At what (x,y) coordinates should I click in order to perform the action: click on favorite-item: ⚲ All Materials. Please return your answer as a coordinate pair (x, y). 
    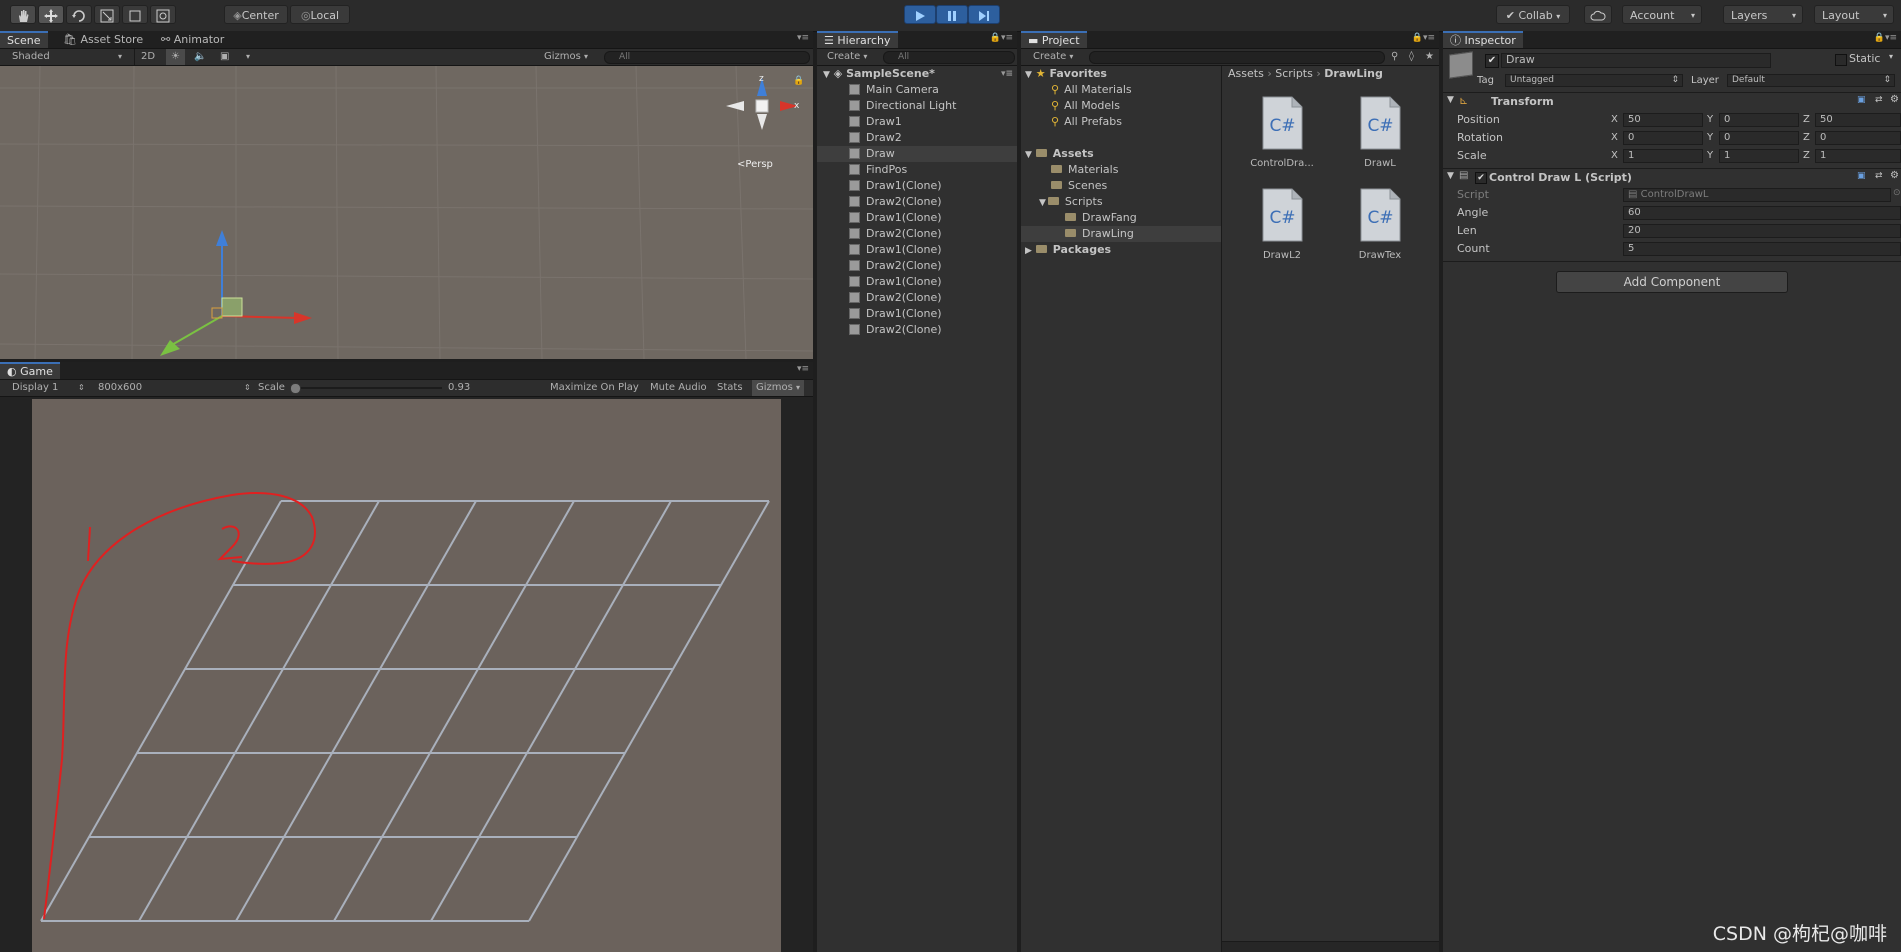
    Looking at the image, I should click on (1091, 90).